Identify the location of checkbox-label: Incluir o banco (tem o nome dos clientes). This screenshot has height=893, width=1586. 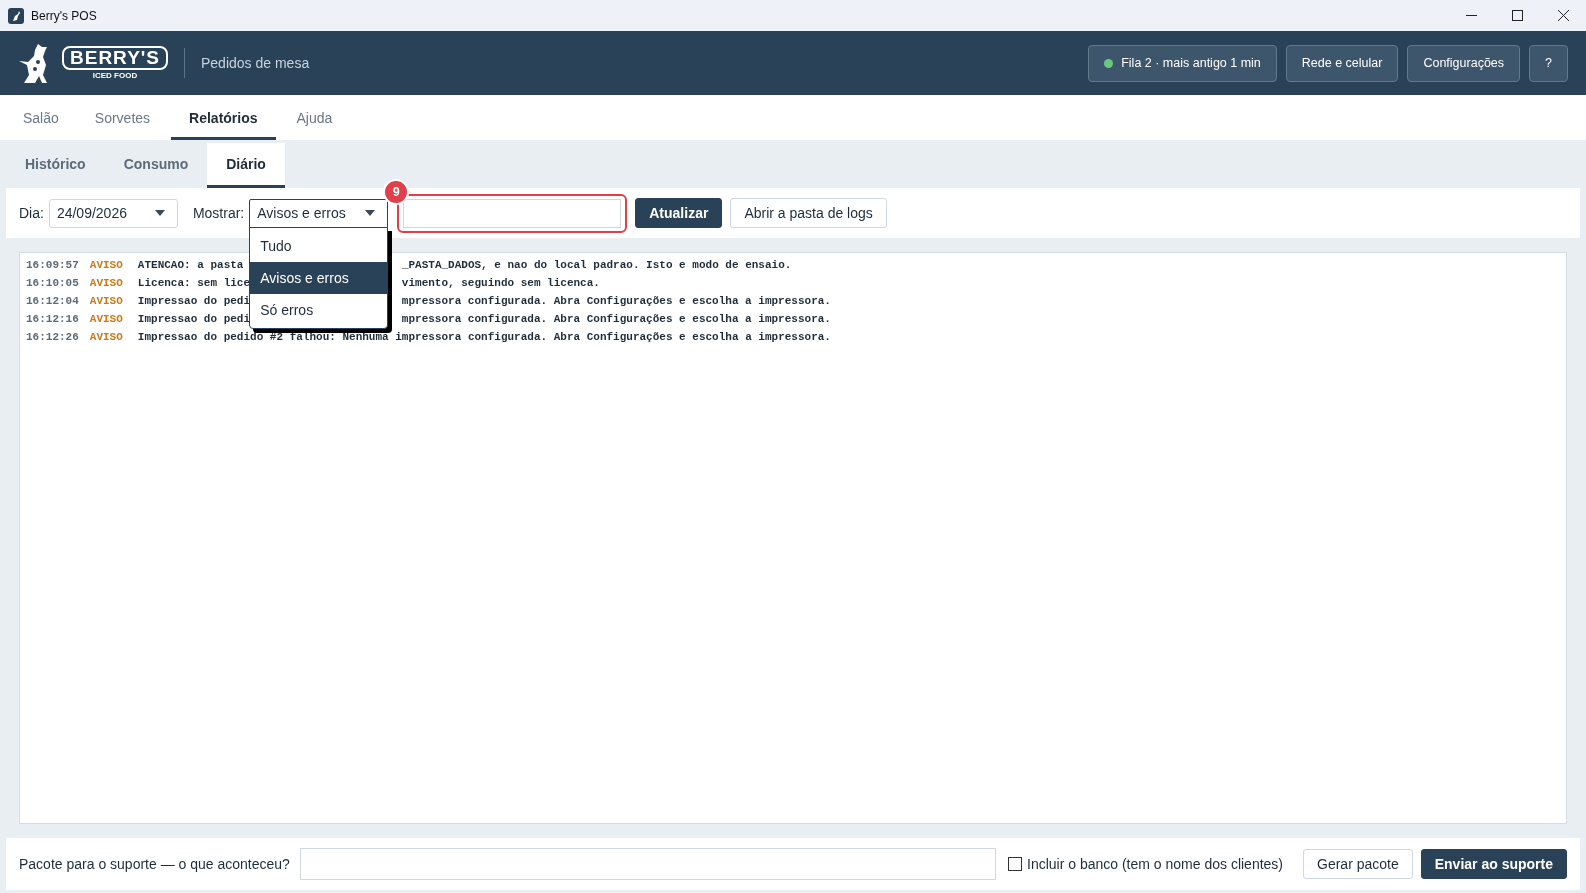
(1155, 864).